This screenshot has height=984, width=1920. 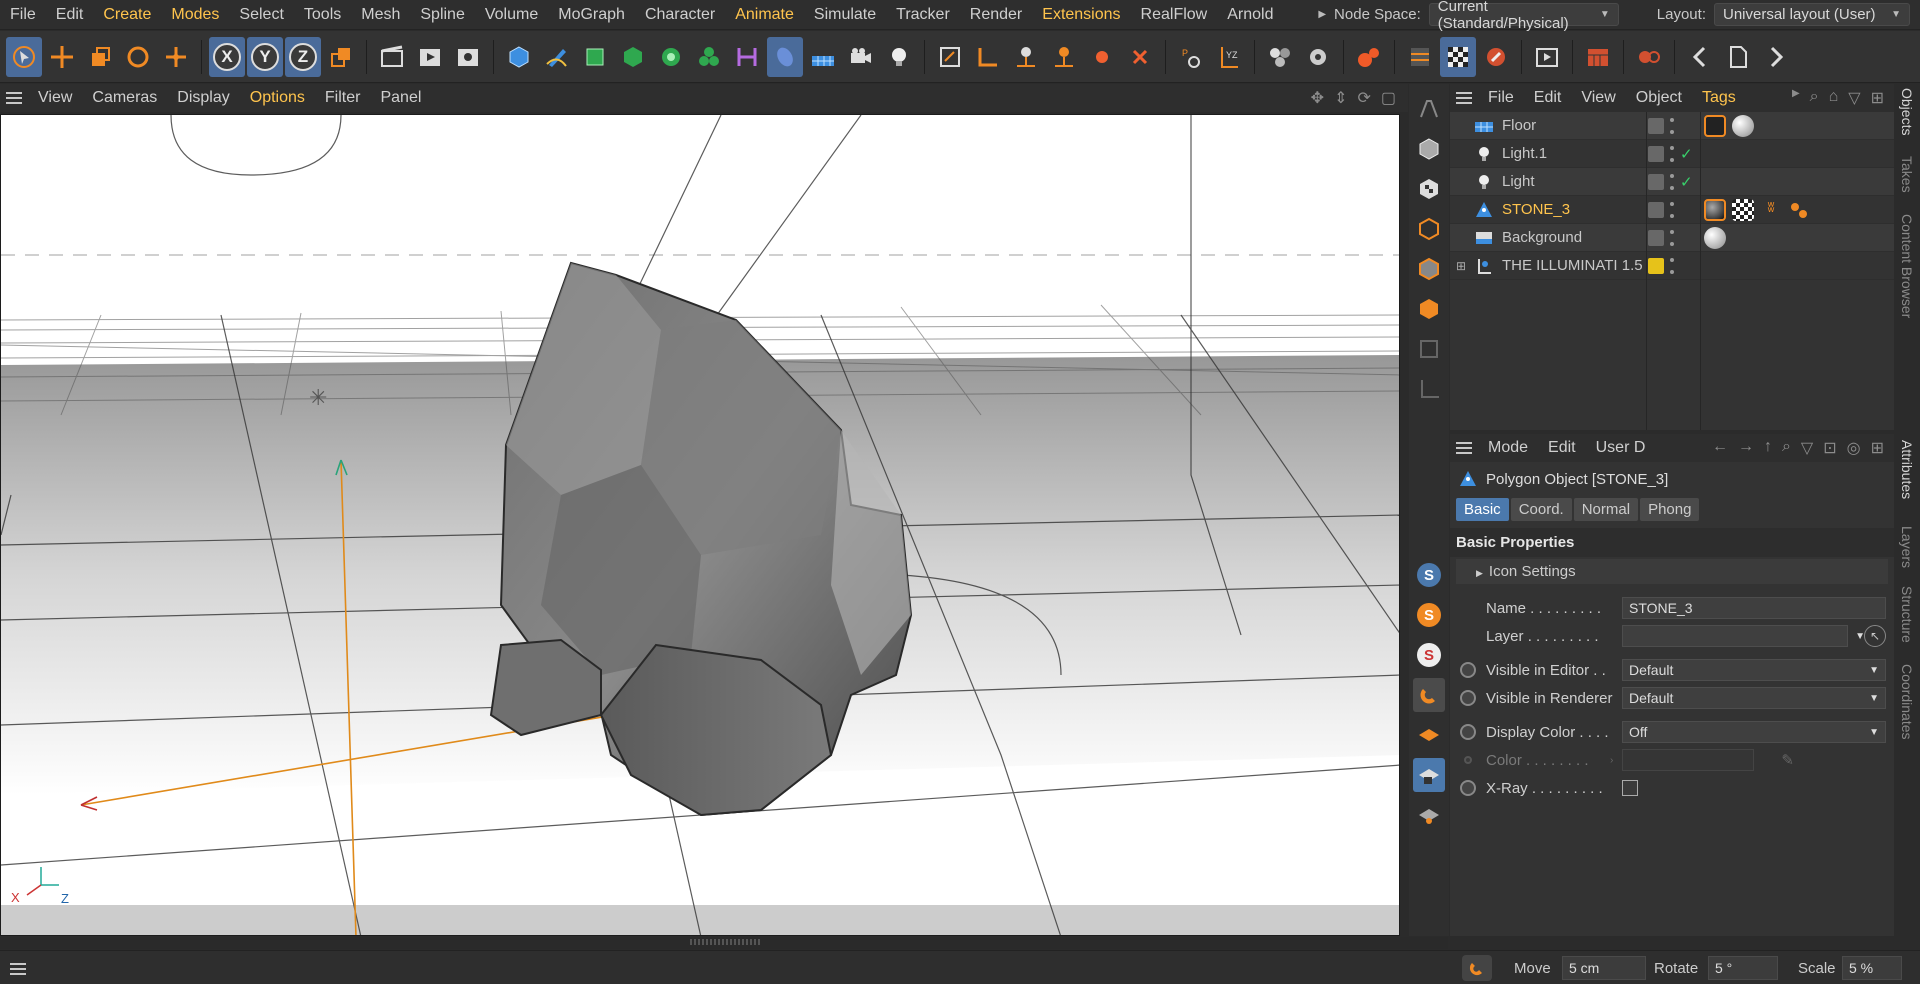 I want to click on camera-button, so click(x=861, y=57).